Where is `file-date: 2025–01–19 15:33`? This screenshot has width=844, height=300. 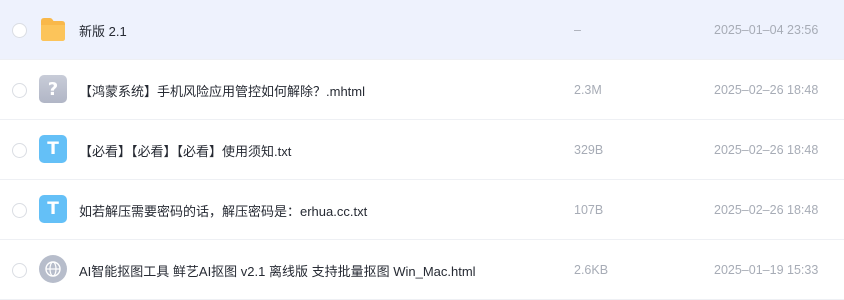
file-date: 2025–01–19 15:33 is located at coordinates (766, 270).